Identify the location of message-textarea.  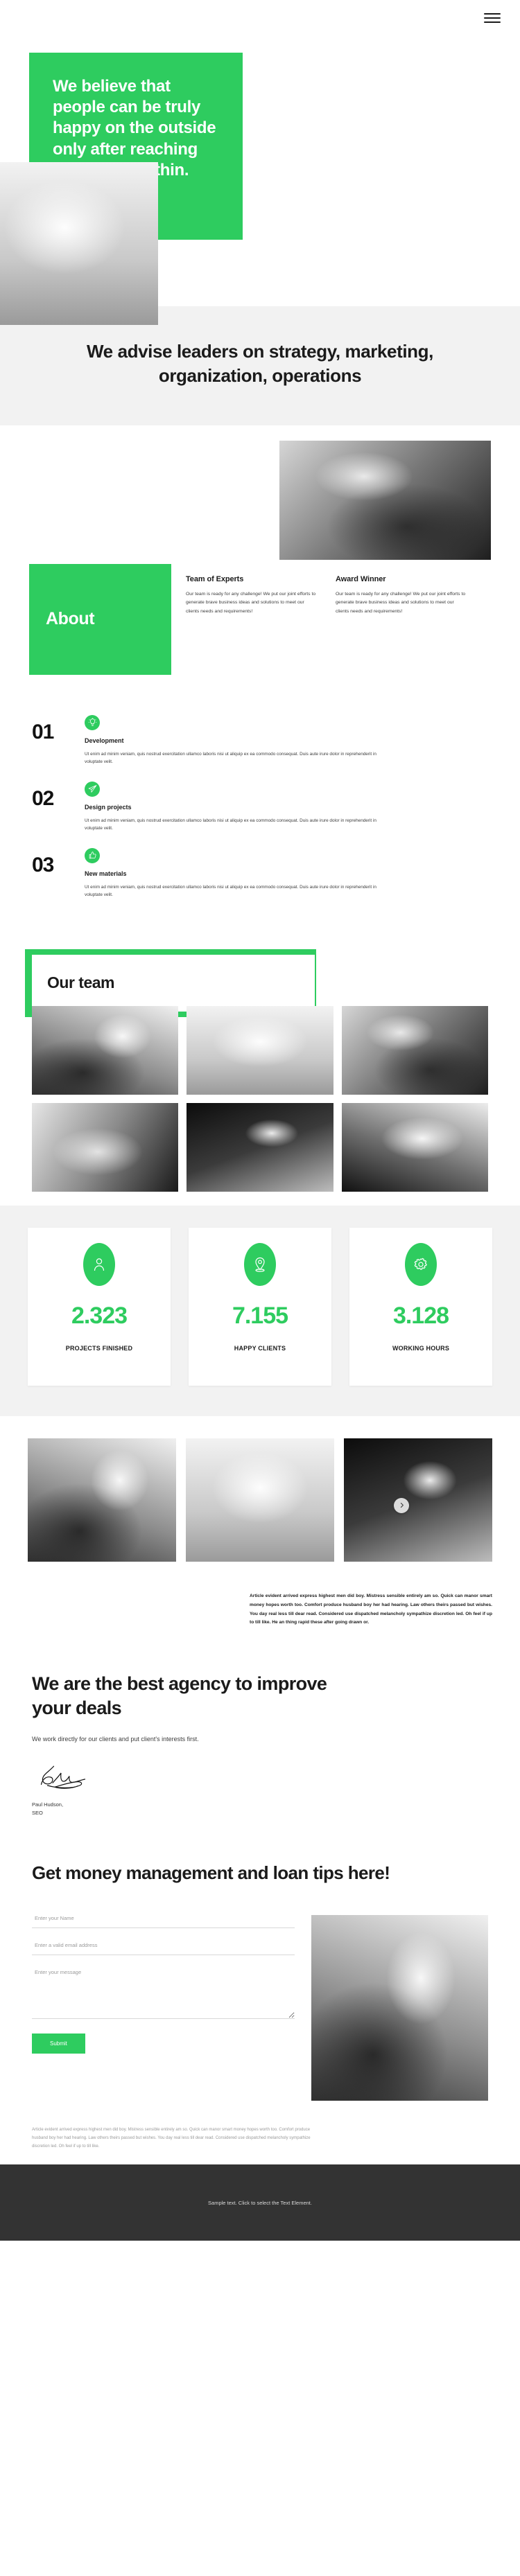
(163, 1991).